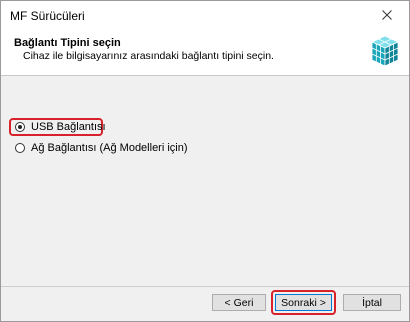 The width and height of the screenshot is (410, 322). Describe the element at coordinates (239, 302) in the screenshot. I see `back-button: < Geri` at that location.